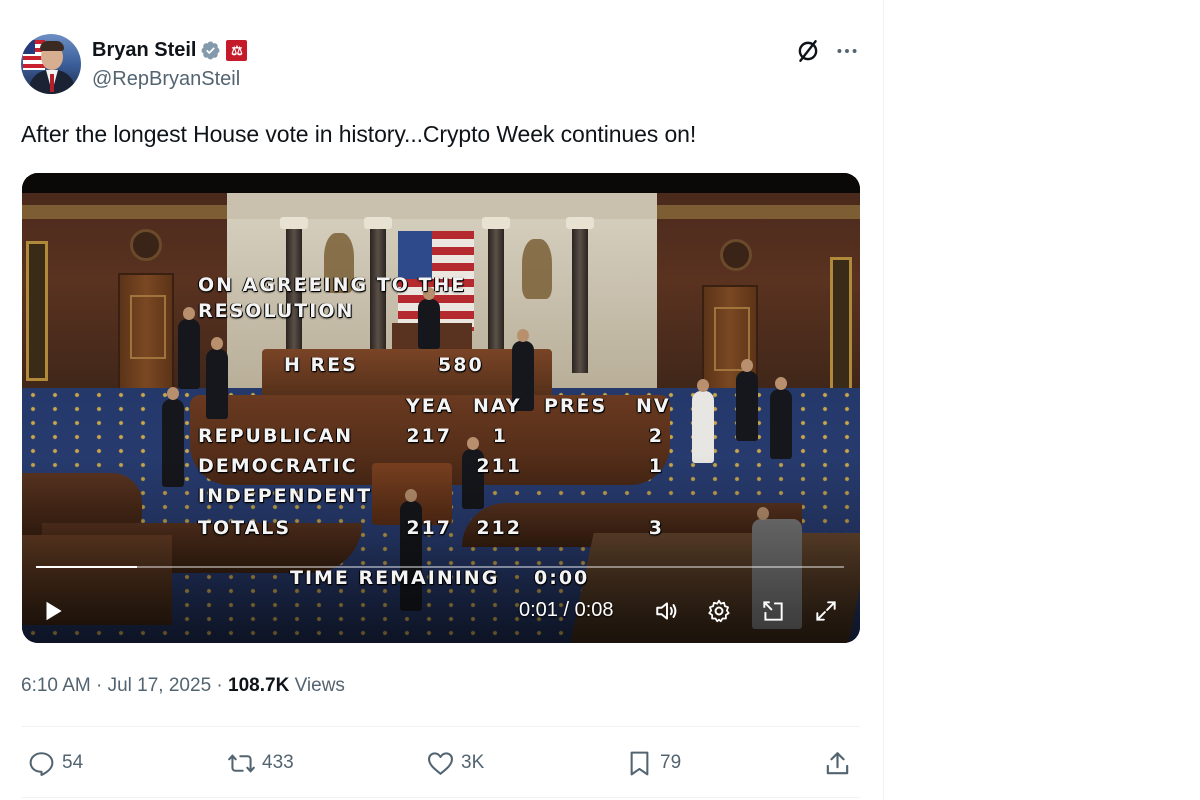 The image size is (1200, 800). What do you see at coordinates (276, 311) in the screenshot?
I see `overlay-title-line2: RESOLUTION` at bounding box center [276, 311].